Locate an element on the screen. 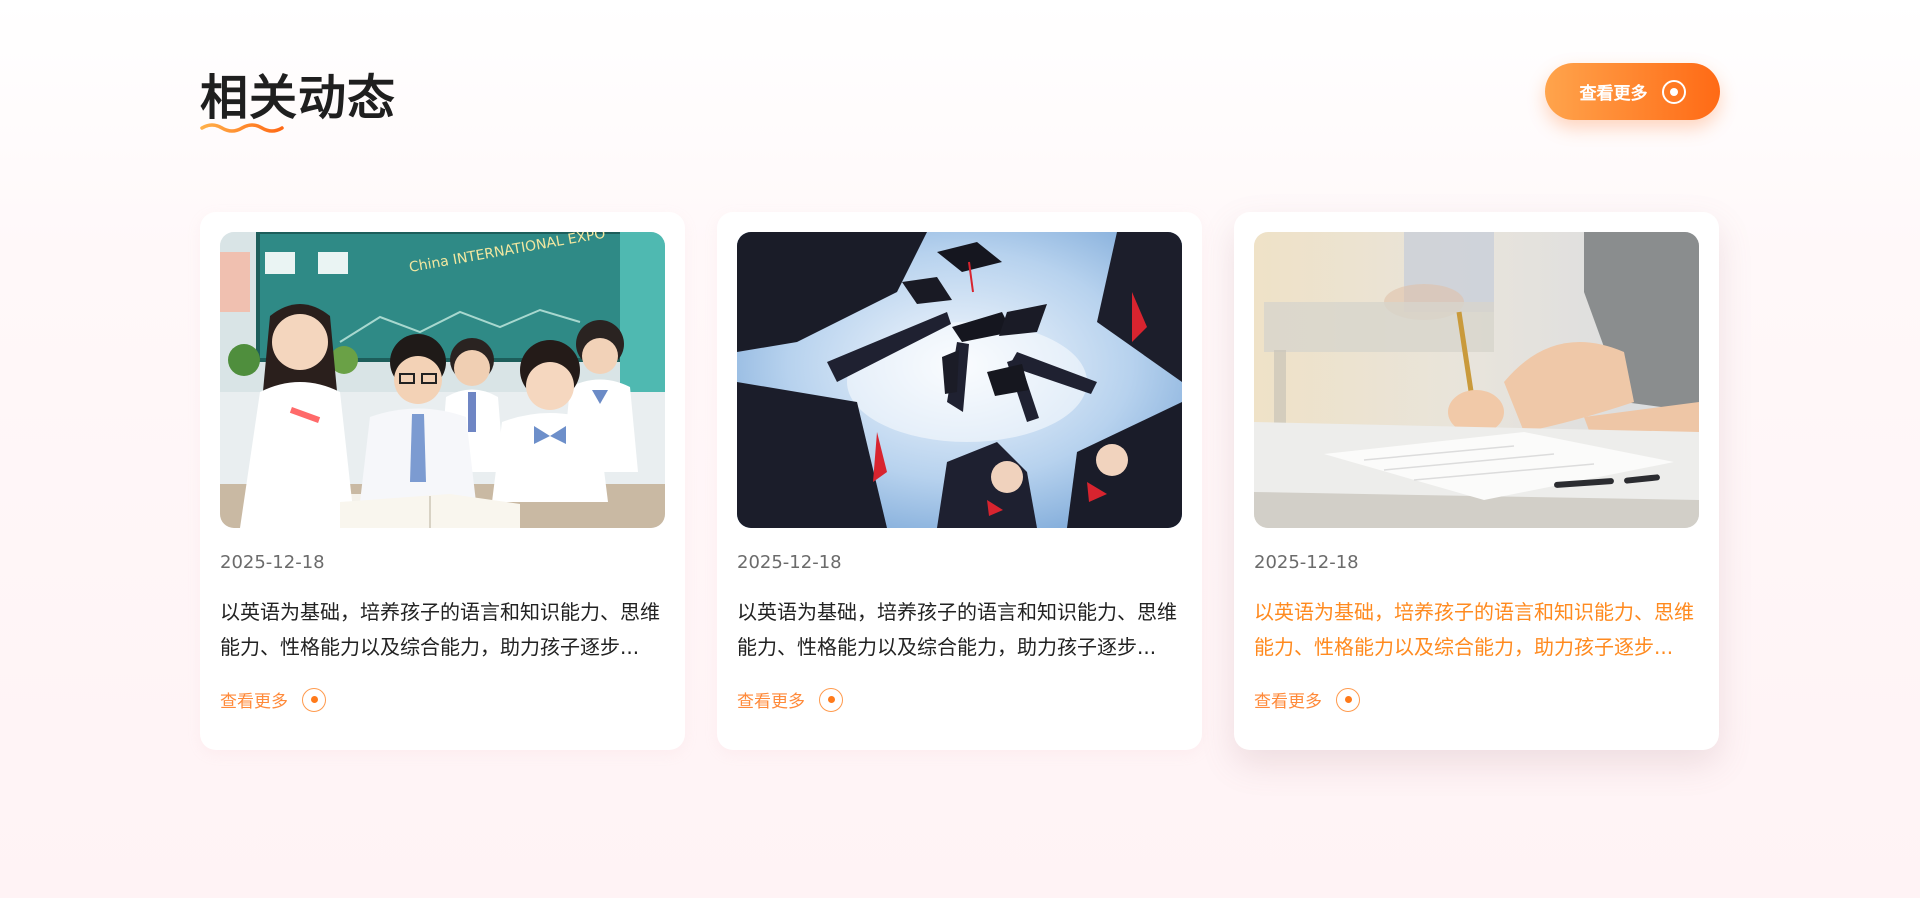 The height and width of the screenshot is (898, 1920). graduation-caps-photo is located at coordinates (959, 380).